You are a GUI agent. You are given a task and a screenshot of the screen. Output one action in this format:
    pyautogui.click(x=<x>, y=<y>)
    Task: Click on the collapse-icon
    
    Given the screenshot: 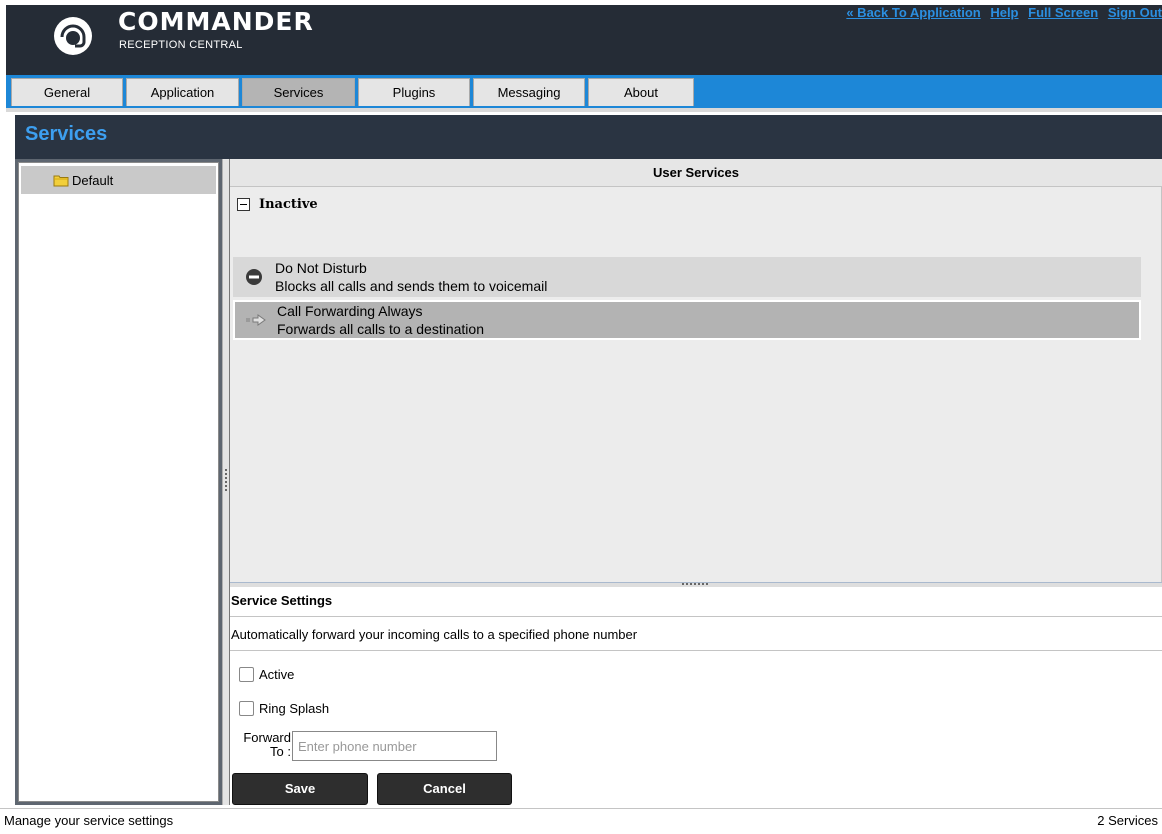 What is the action you would take?
    pyautogui.click(x=243, y=204)
    